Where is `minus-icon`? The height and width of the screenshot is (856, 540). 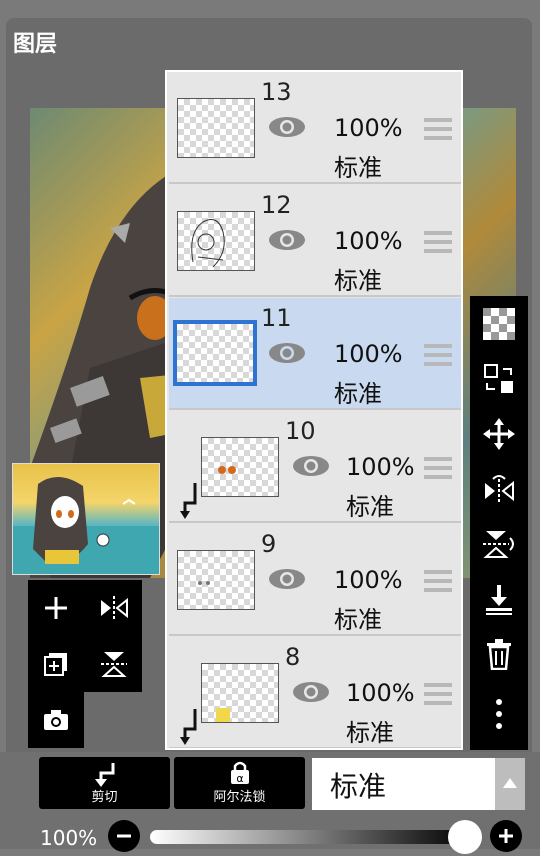
minus-icon is located at coordinates (124, 836).